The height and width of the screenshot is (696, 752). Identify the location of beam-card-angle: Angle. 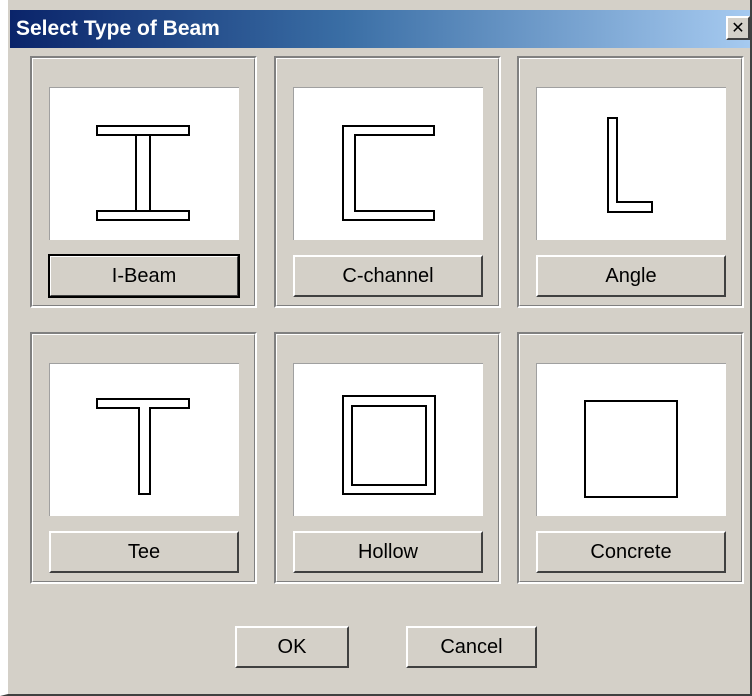
(630, 182).